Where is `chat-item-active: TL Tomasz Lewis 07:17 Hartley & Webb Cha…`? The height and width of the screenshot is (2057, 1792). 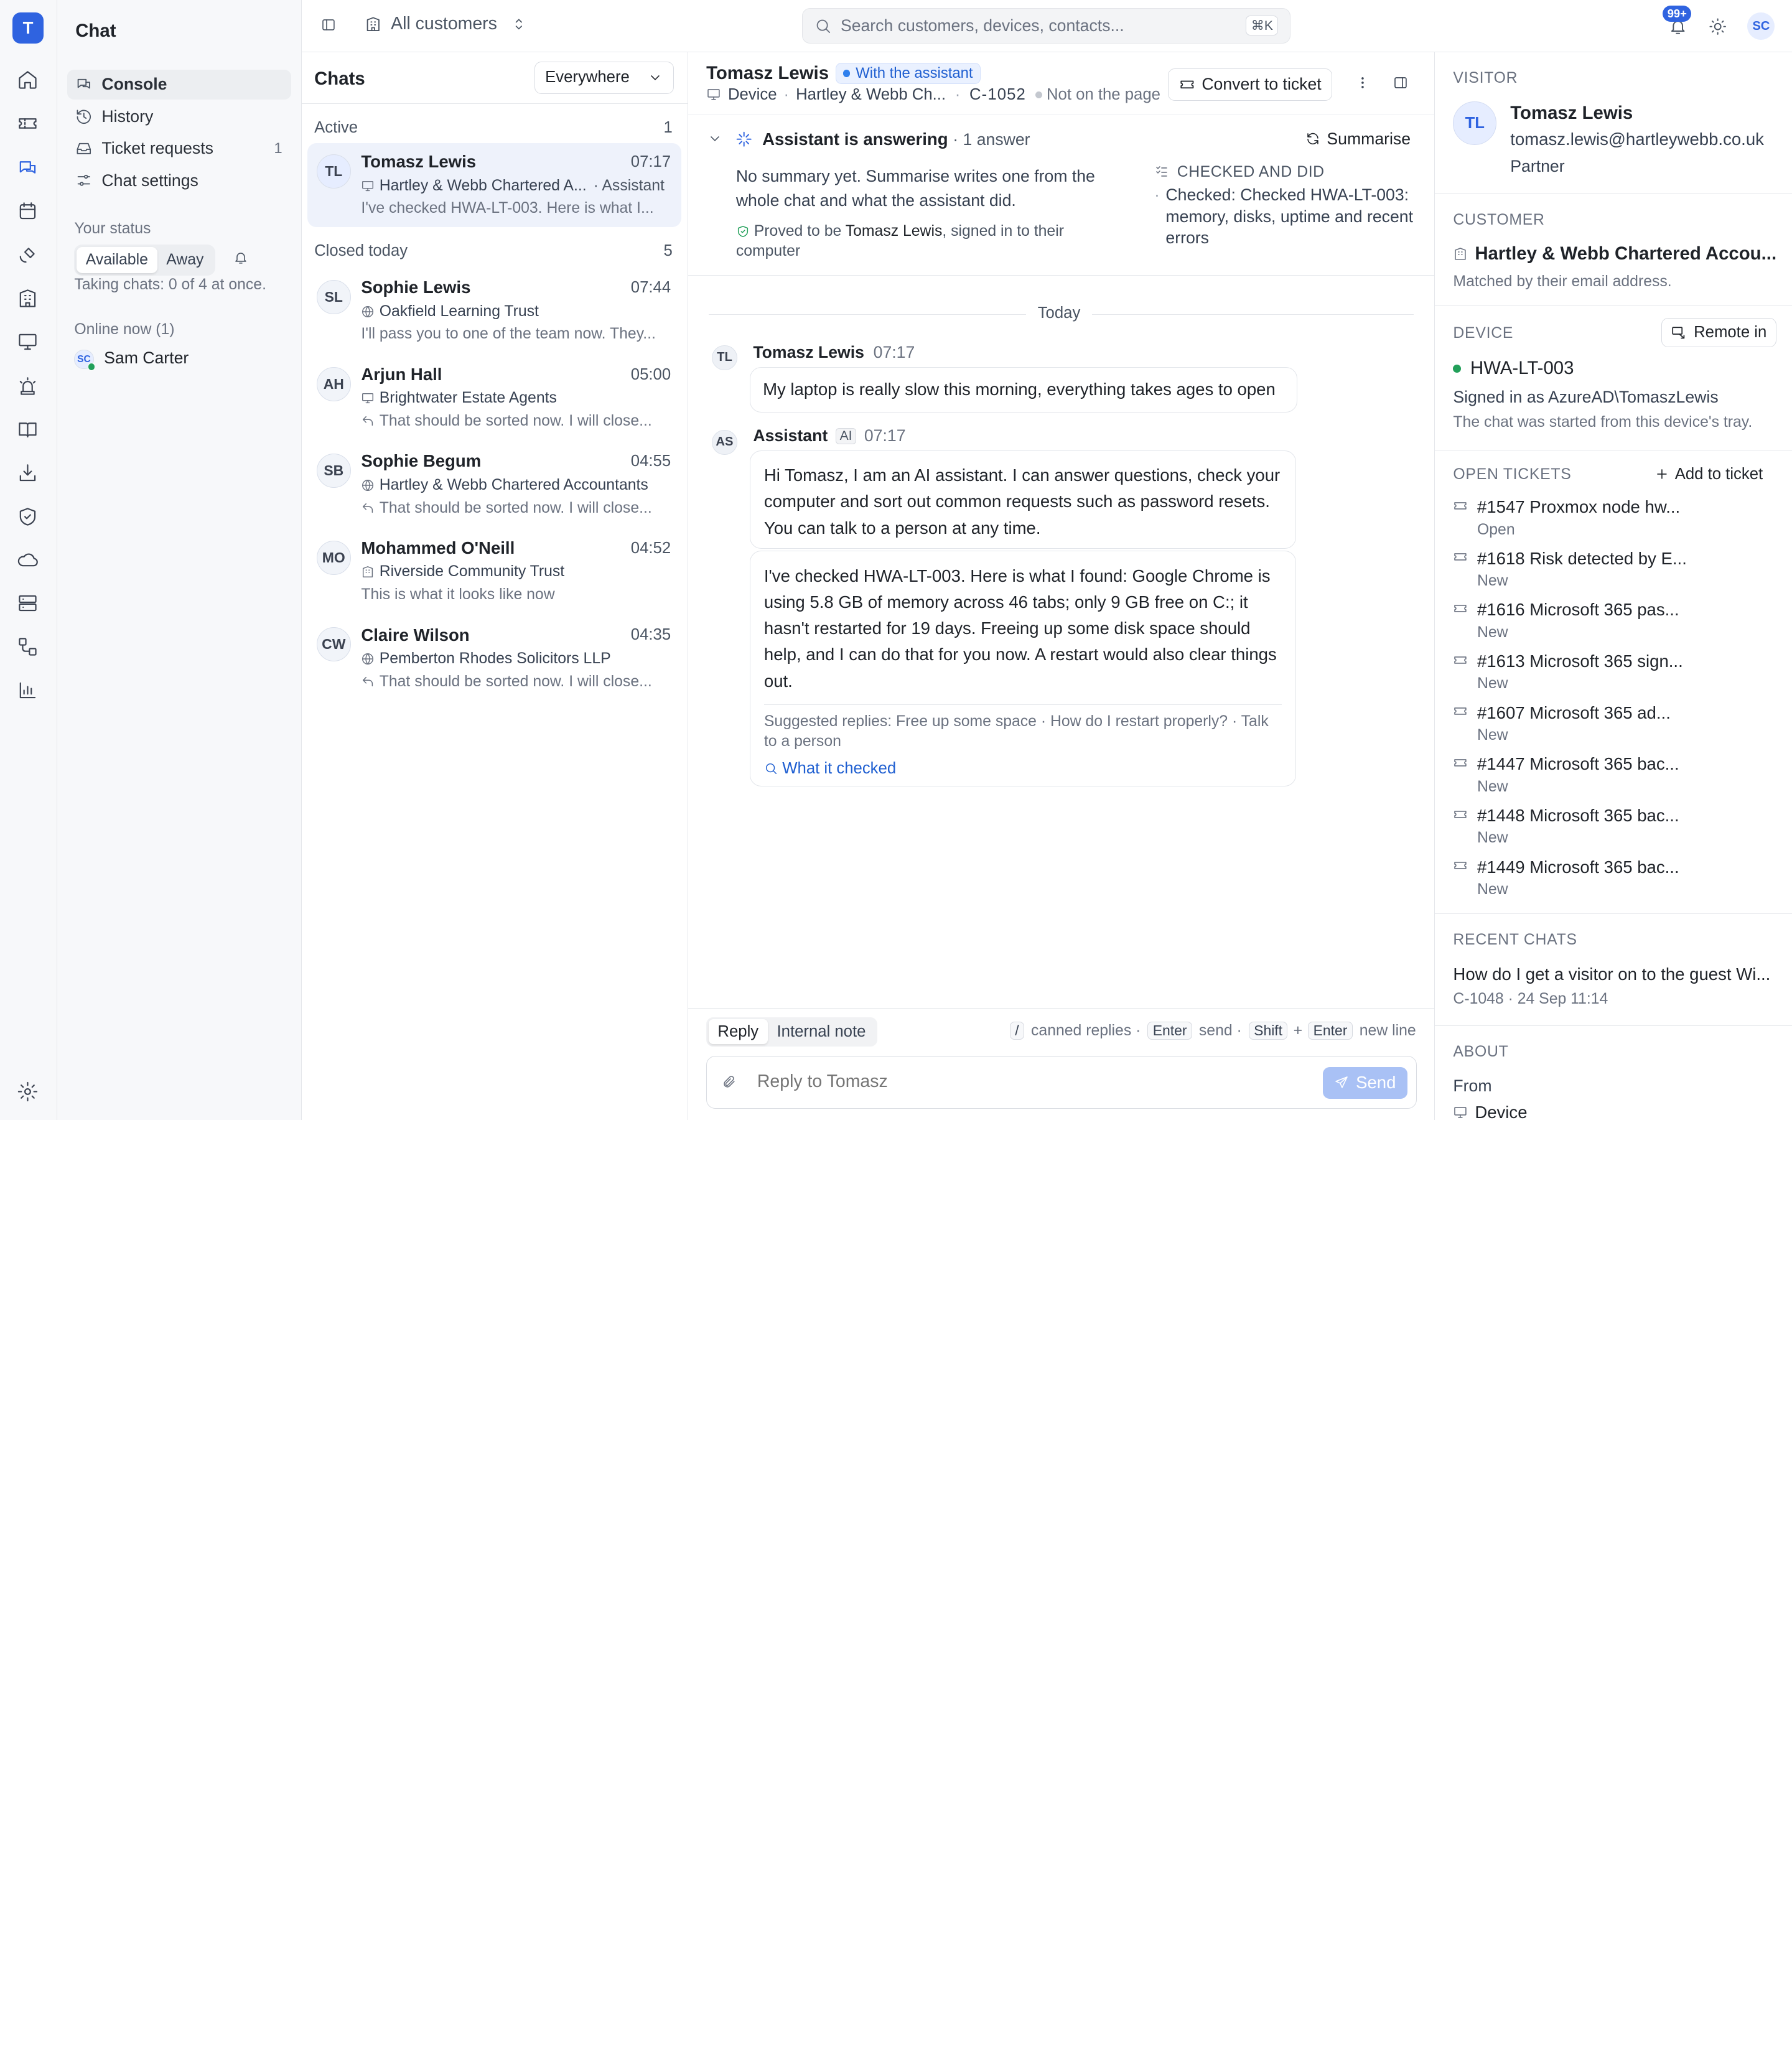
chat-item-active: TL Tomasz Lewis 07:17 Hartley & Webb Cha… is located at coordinates (494, 185).